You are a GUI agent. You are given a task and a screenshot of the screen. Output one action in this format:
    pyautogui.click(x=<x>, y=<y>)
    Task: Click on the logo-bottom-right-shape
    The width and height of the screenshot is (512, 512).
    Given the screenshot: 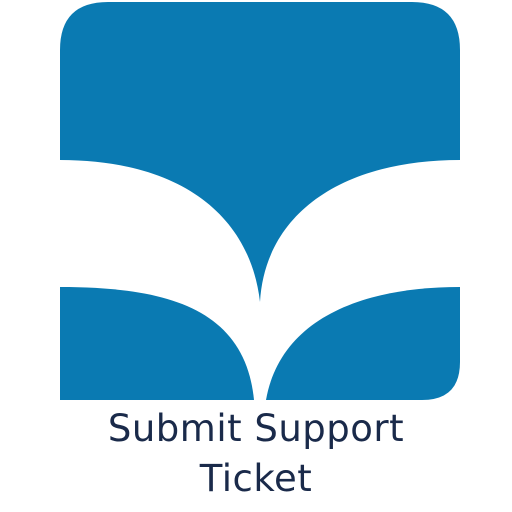 What is the action you would take?
    pyautogui.click(x=363, y=343)
    